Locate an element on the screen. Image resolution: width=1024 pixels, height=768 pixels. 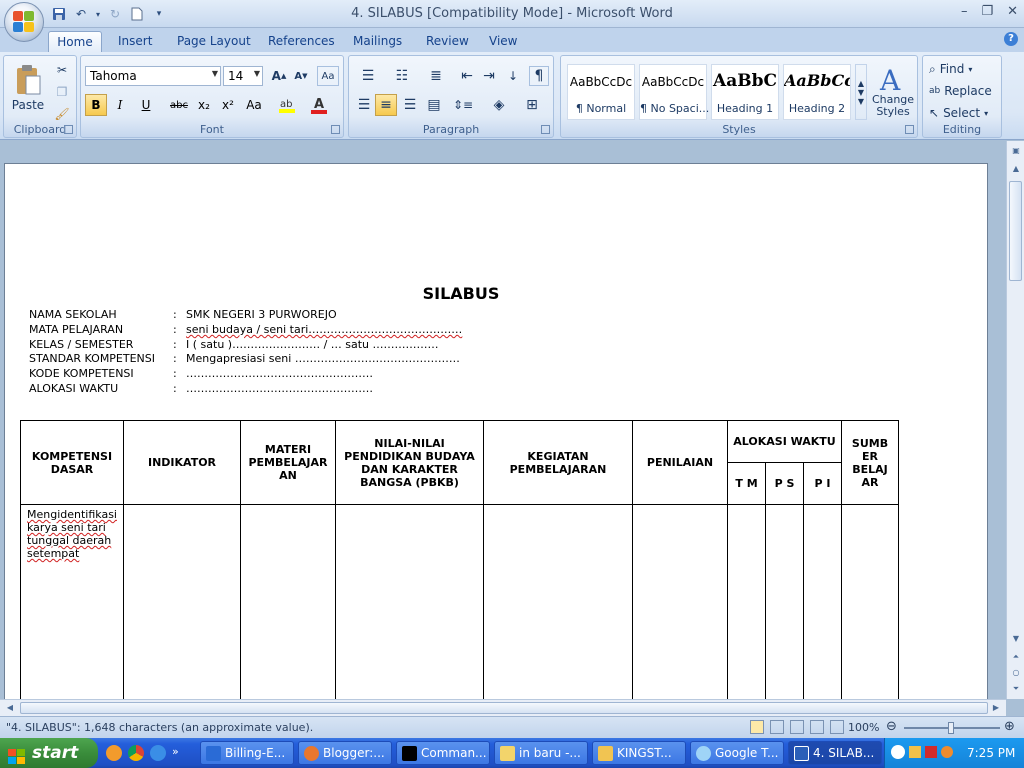
align-left-icon: ☰ is located at coordinates (364, 105).